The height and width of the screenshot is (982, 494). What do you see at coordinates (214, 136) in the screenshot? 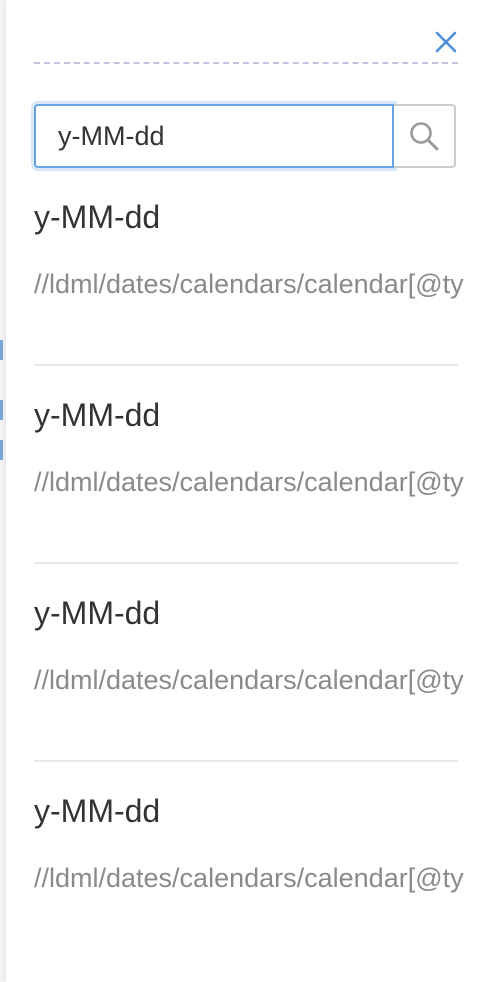
I see `search-input` at bounding box center [214, 136].